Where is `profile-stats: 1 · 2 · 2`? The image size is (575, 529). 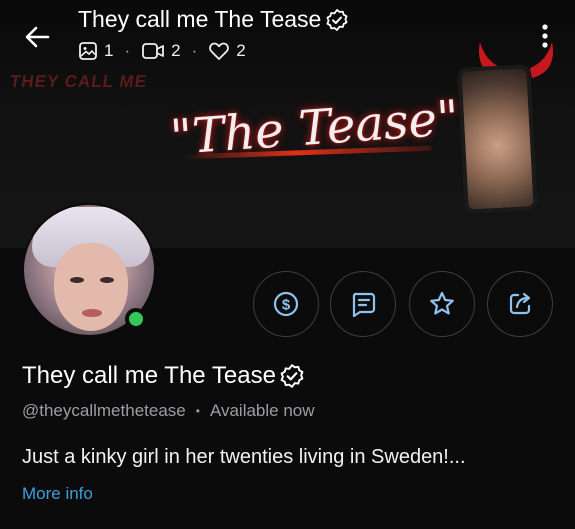
profile-stats: 1 · 2 · 2 is located at coordinates (162, 51).